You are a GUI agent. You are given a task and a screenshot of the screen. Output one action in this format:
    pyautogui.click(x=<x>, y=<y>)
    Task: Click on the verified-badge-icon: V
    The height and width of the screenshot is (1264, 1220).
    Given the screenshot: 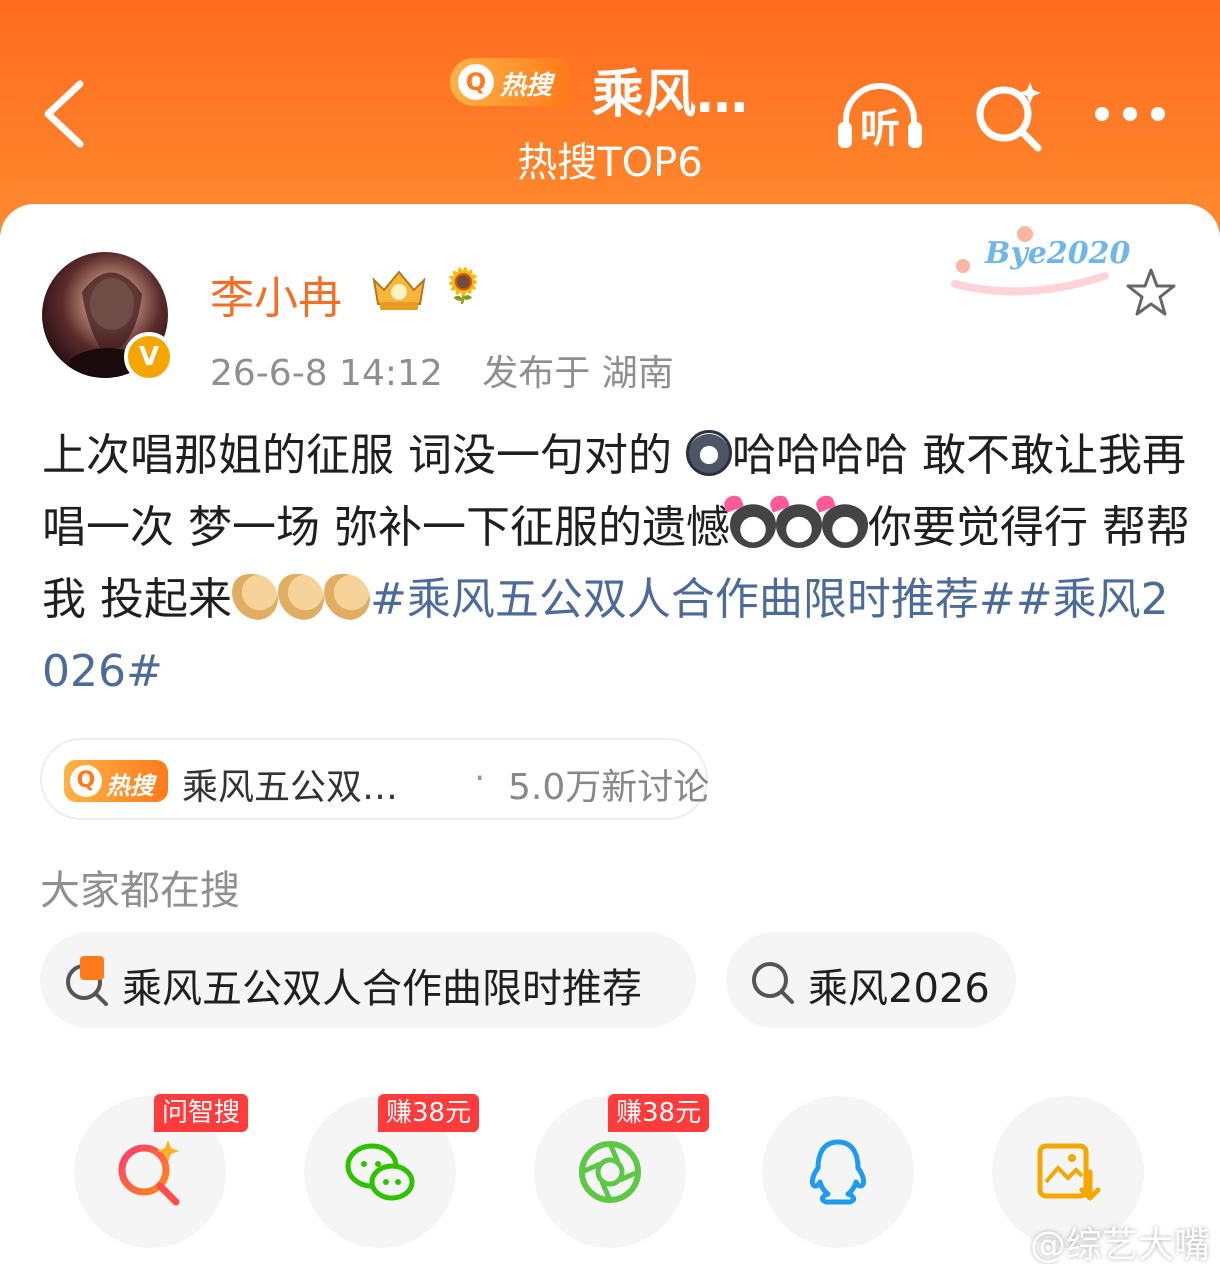 What is the action you would take?
    pyautogui.click(x=149, y=357)
    